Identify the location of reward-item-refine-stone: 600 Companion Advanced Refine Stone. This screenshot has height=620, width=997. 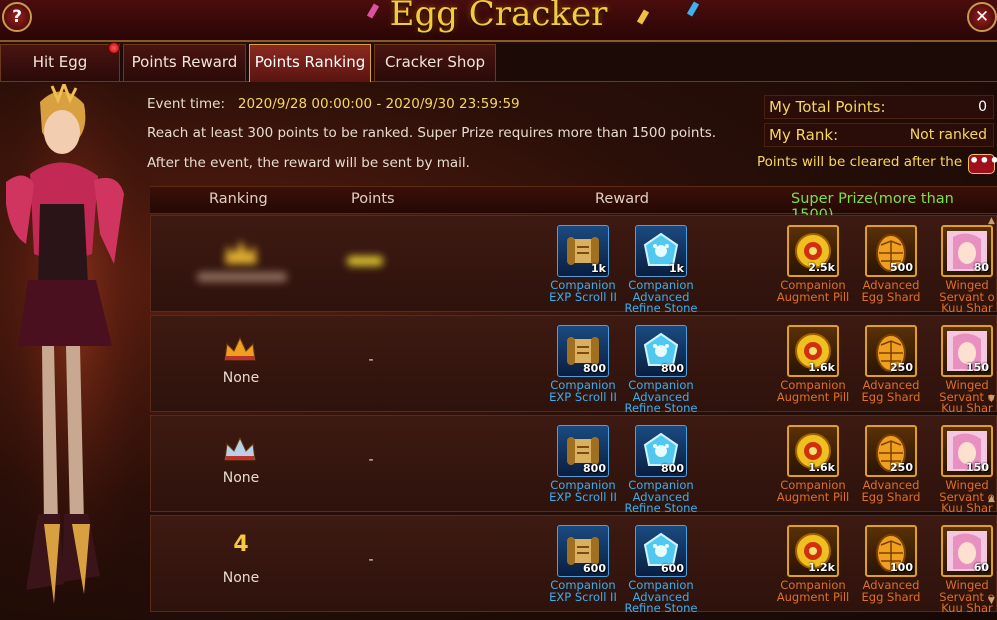
(661, 570).